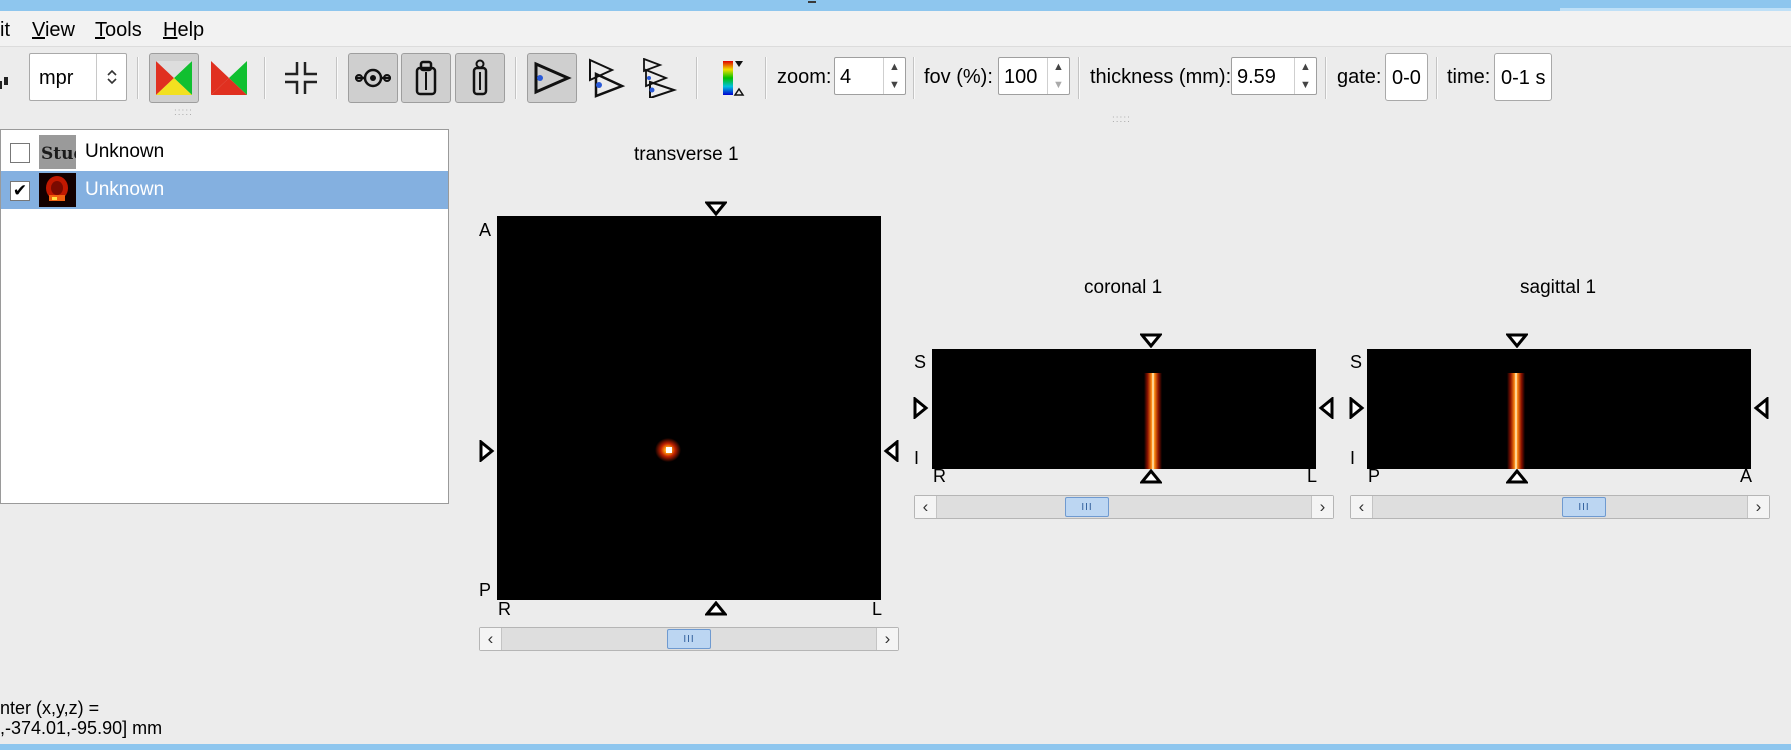 The width and height of the screenshot is (1791, 750). What do you see at coordinates (57, 152) in the screenshot?
I see `study-thumbnail-icon: Study` at bounding box center [57, 152].